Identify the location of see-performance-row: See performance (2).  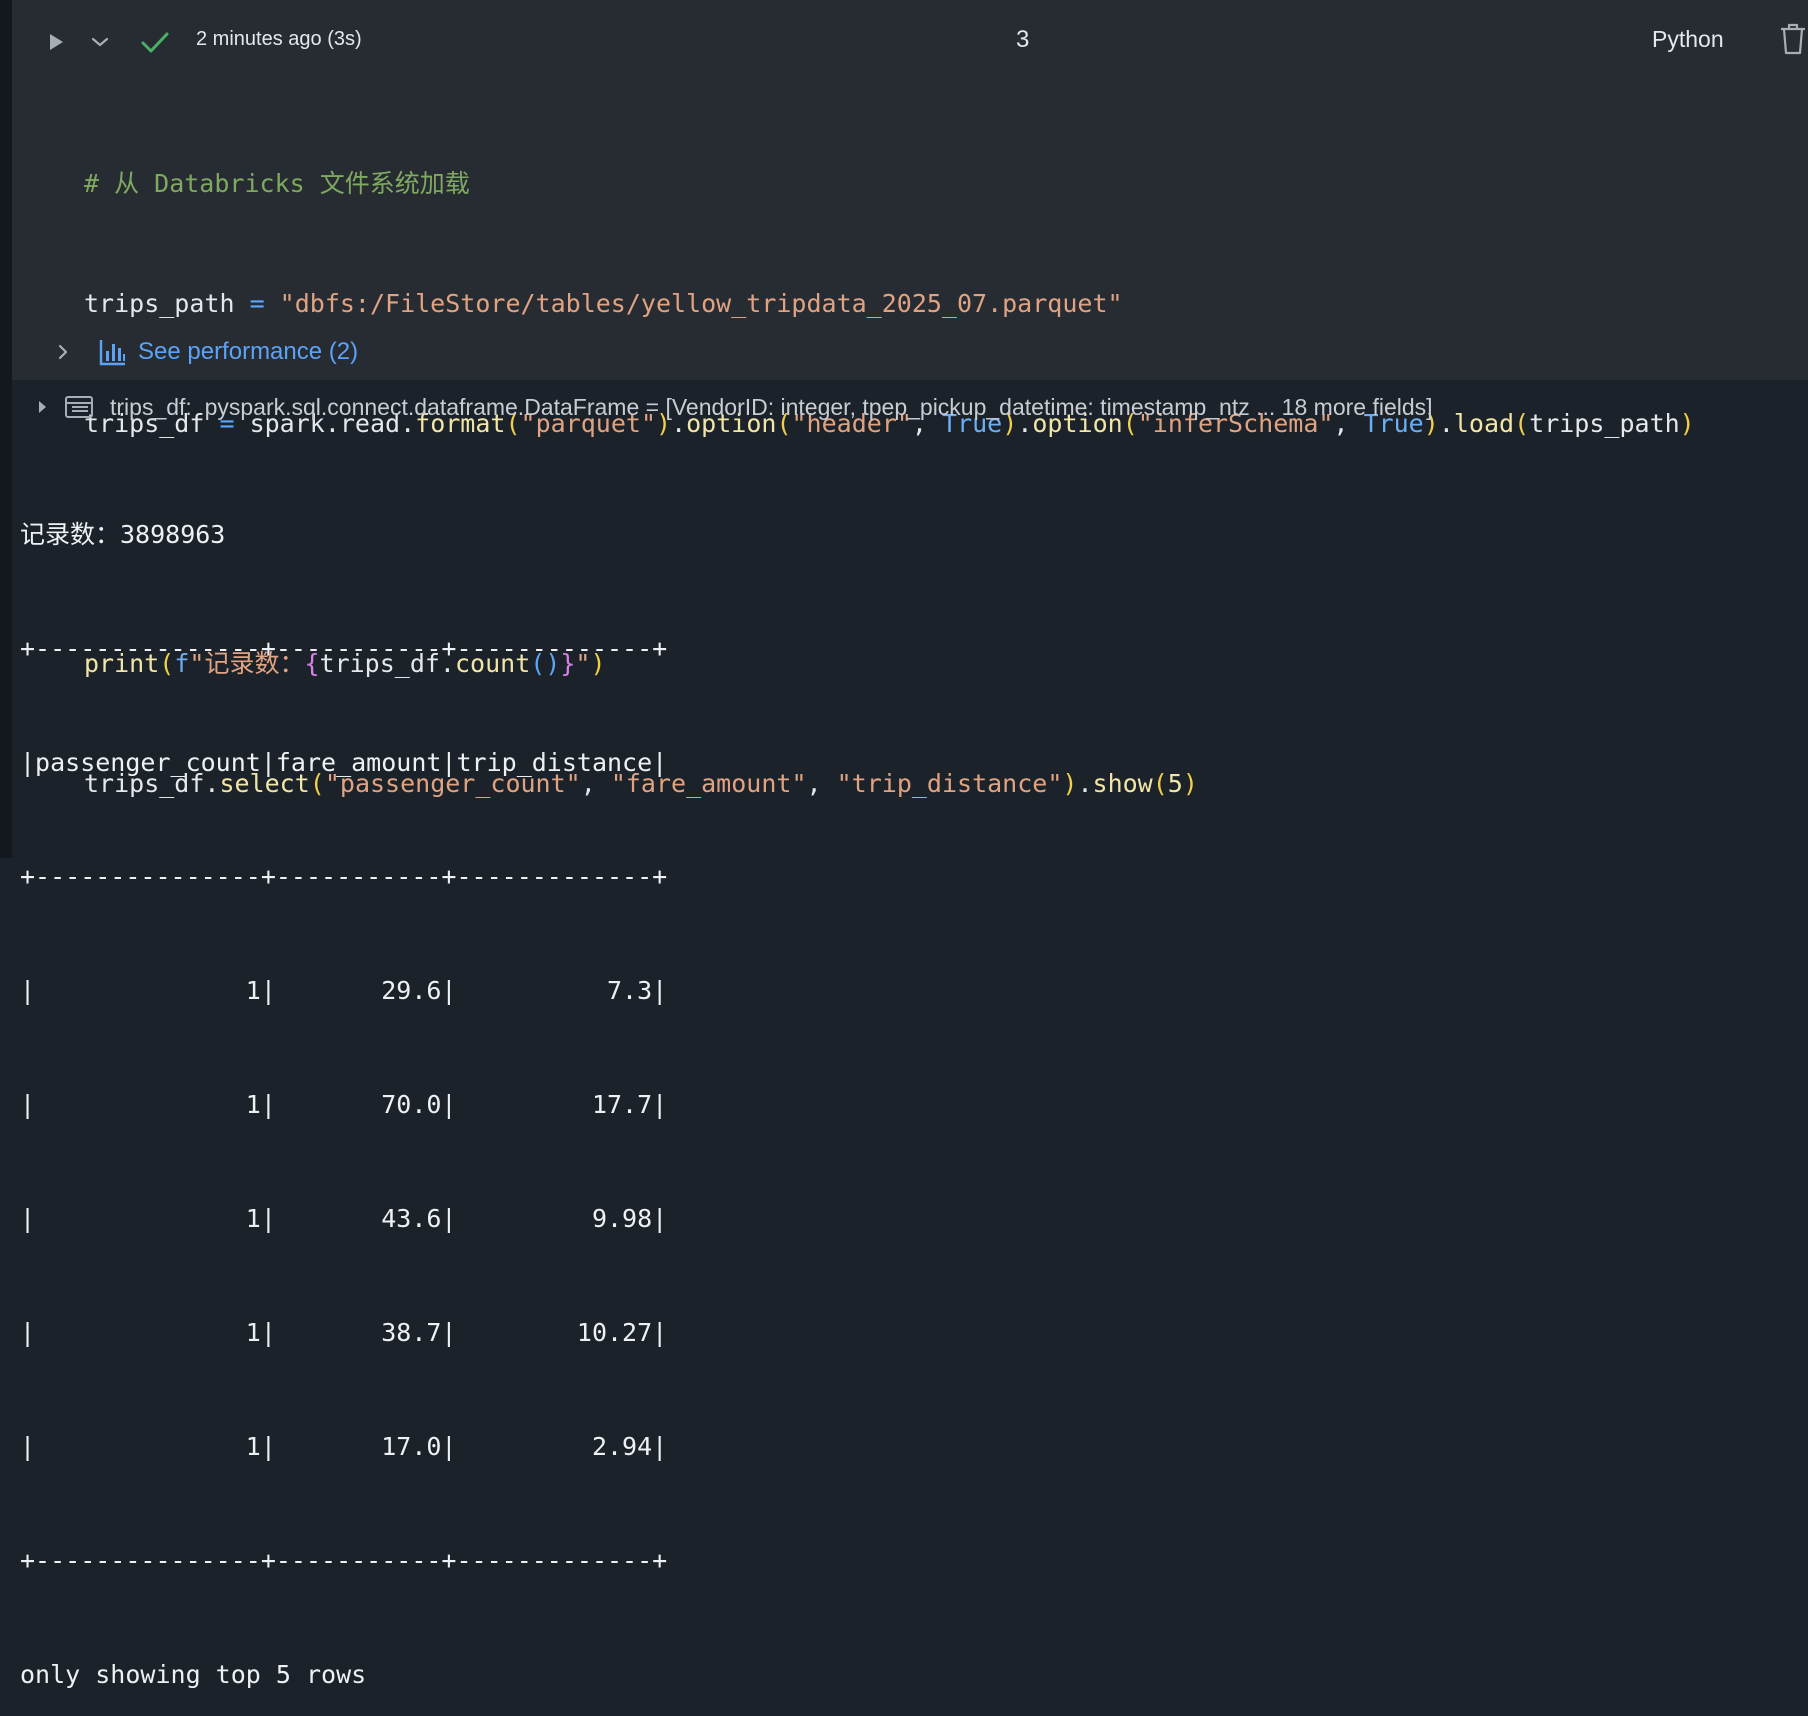
(205, 352).